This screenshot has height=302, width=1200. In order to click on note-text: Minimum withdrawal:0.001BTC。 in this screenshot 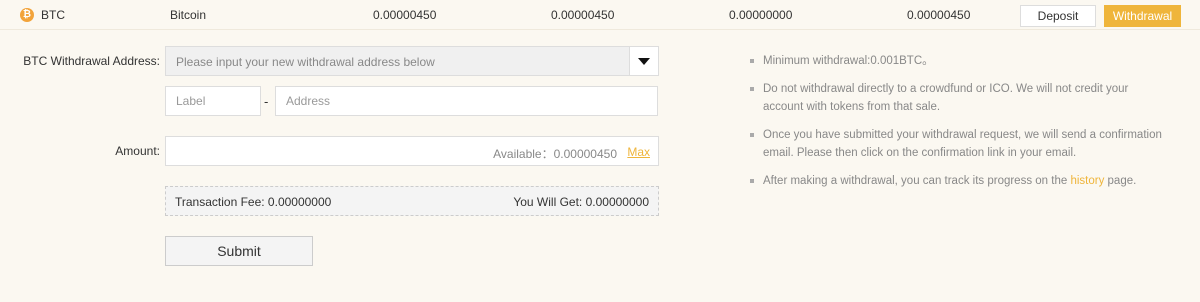, I will do `click(848, 61)`.